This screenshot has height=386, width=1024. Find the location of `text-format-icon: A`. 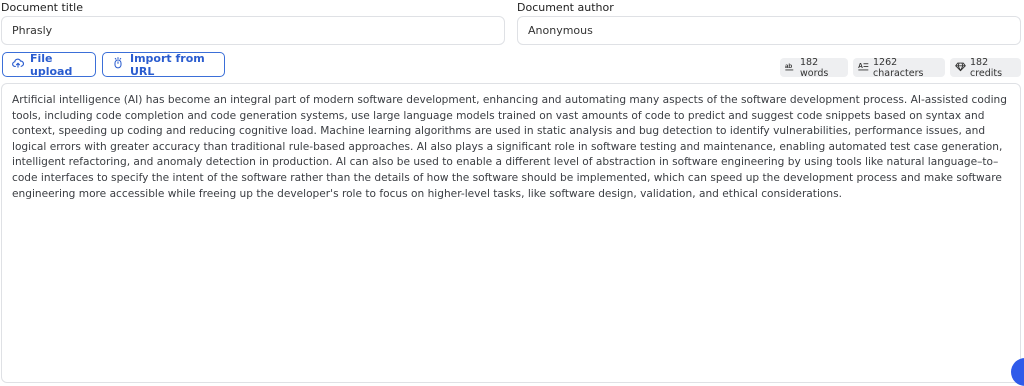

text-format-icon: A is located at coordinates (863, 68).